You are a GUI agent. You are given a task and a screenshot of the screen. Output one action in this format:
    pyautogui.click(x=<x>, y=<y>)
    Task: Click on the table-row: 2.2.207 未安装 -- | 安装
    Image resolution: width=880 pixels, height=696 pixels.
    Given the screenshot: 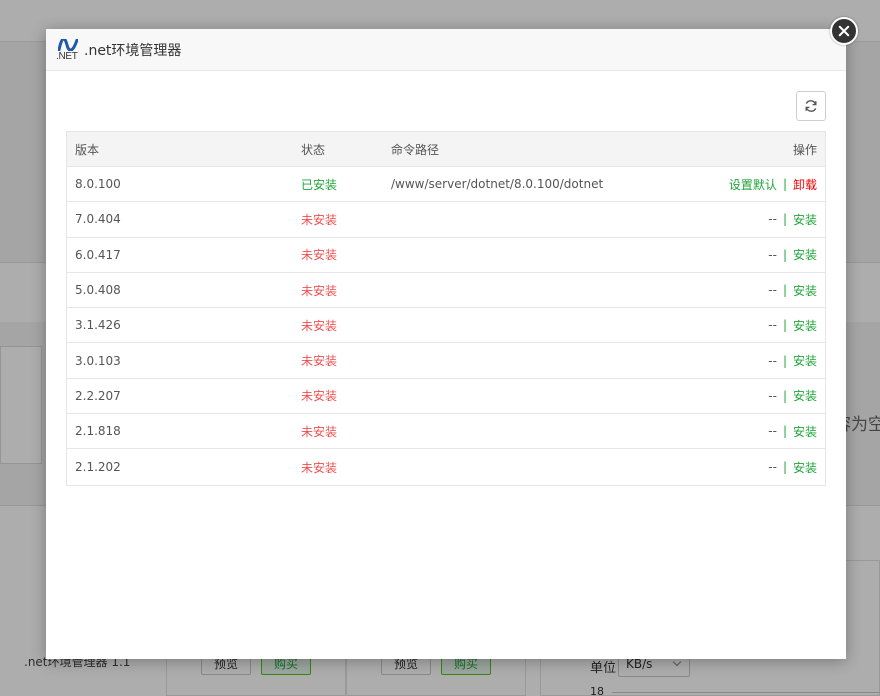 What is the action you would take?
    pyautogui.click(x=446, y=397)
    